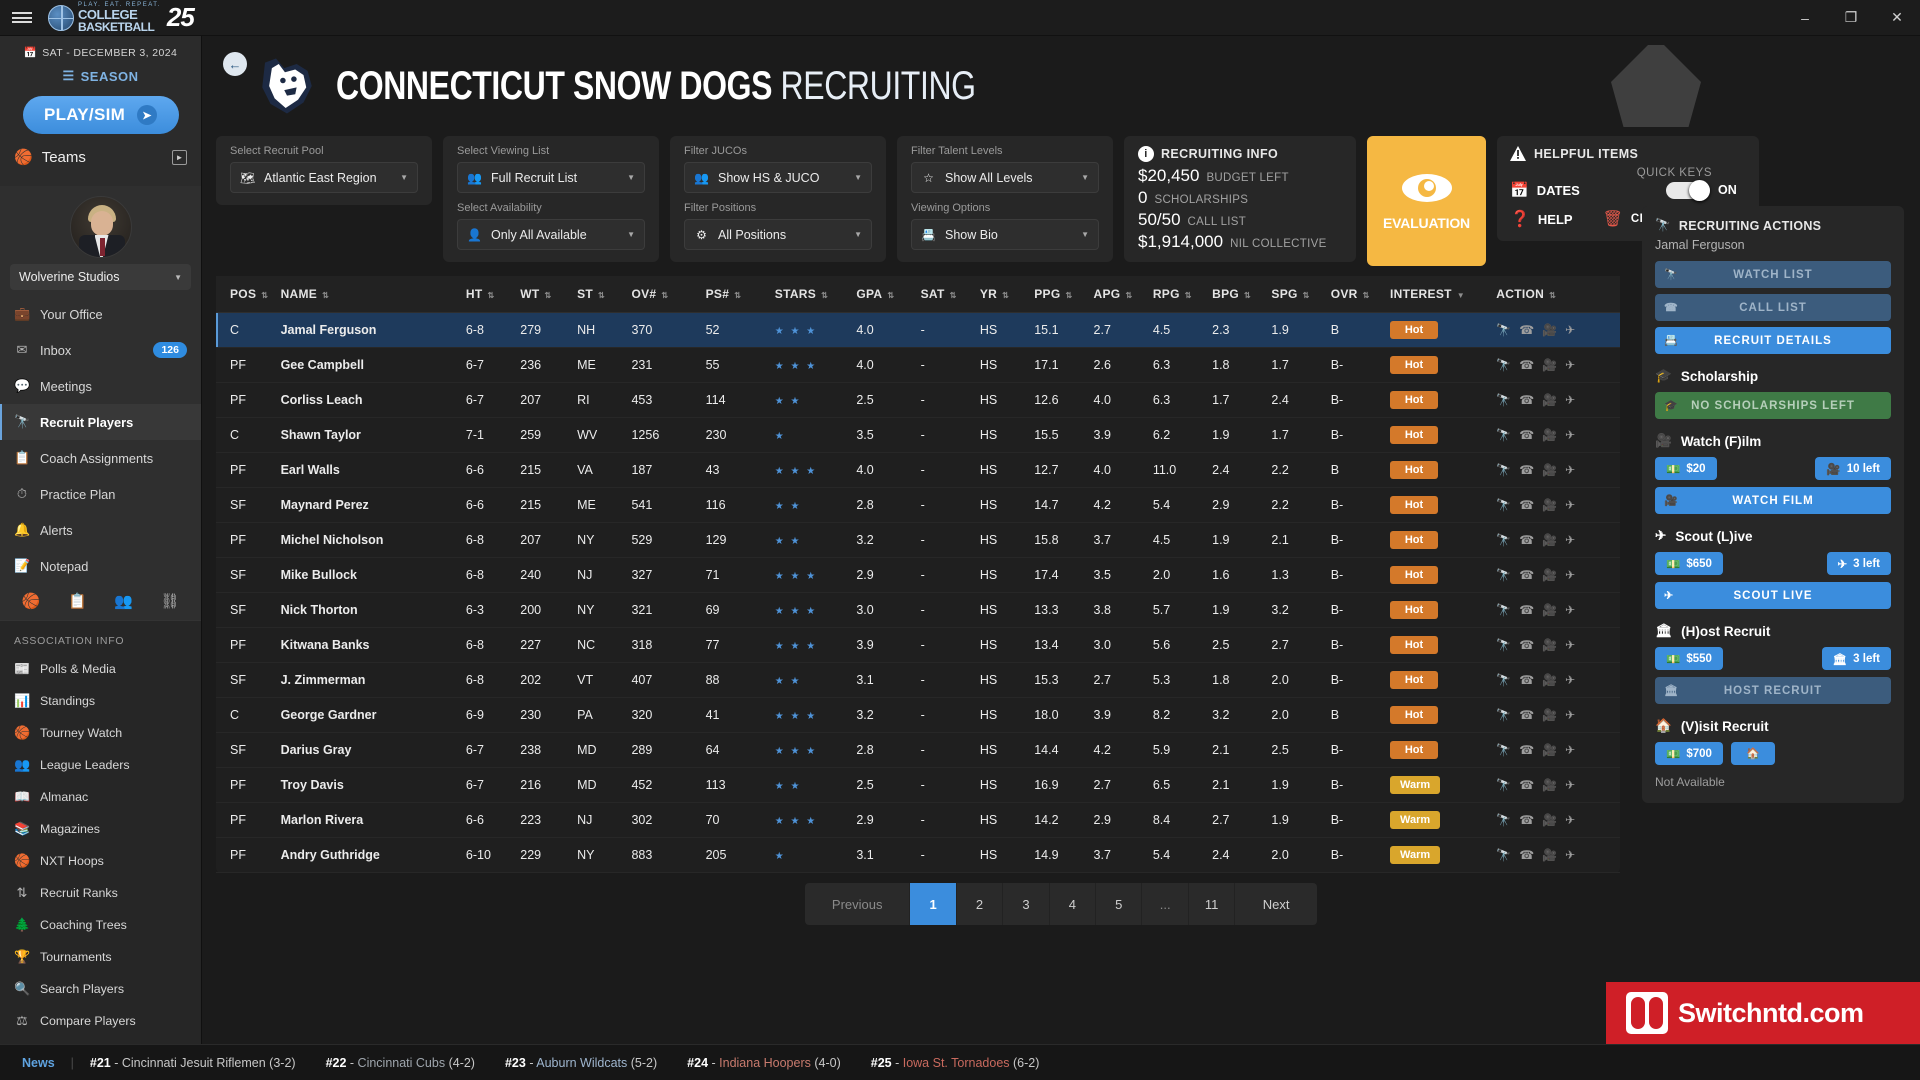 The image size is (1920, 1080). I want to click on maximize-button: ❐, so click(1851, 18).